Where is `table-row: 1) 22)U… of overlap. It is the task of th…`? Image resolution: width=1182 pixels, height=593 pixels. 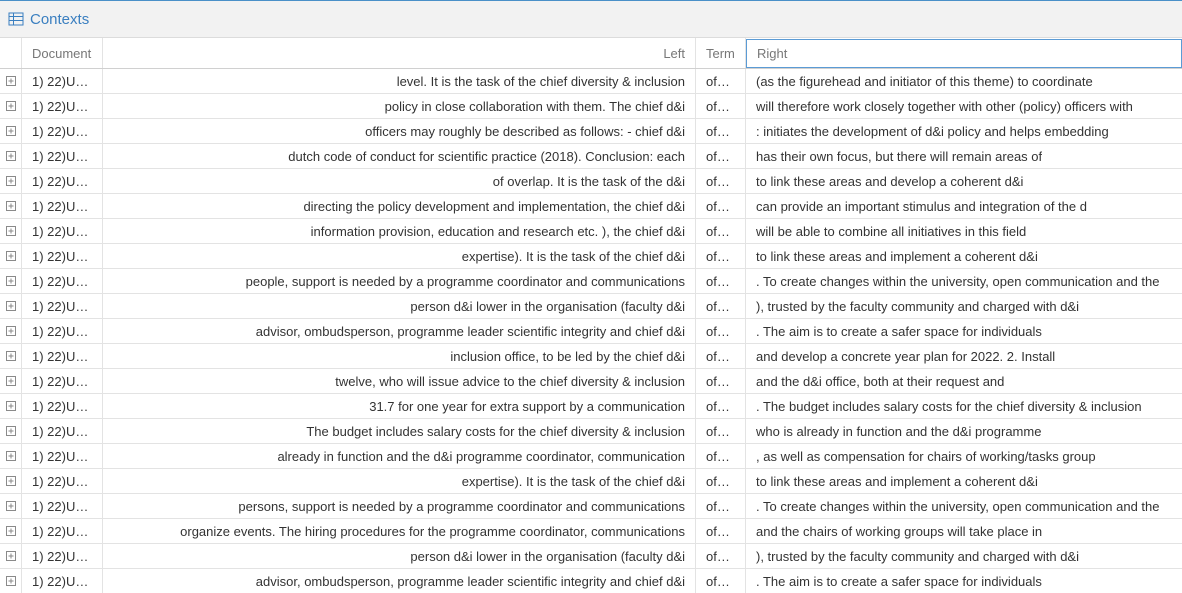 table-row: 1) 22)U… of overlap. It is the task of th… is located at coordinates (591, 181).